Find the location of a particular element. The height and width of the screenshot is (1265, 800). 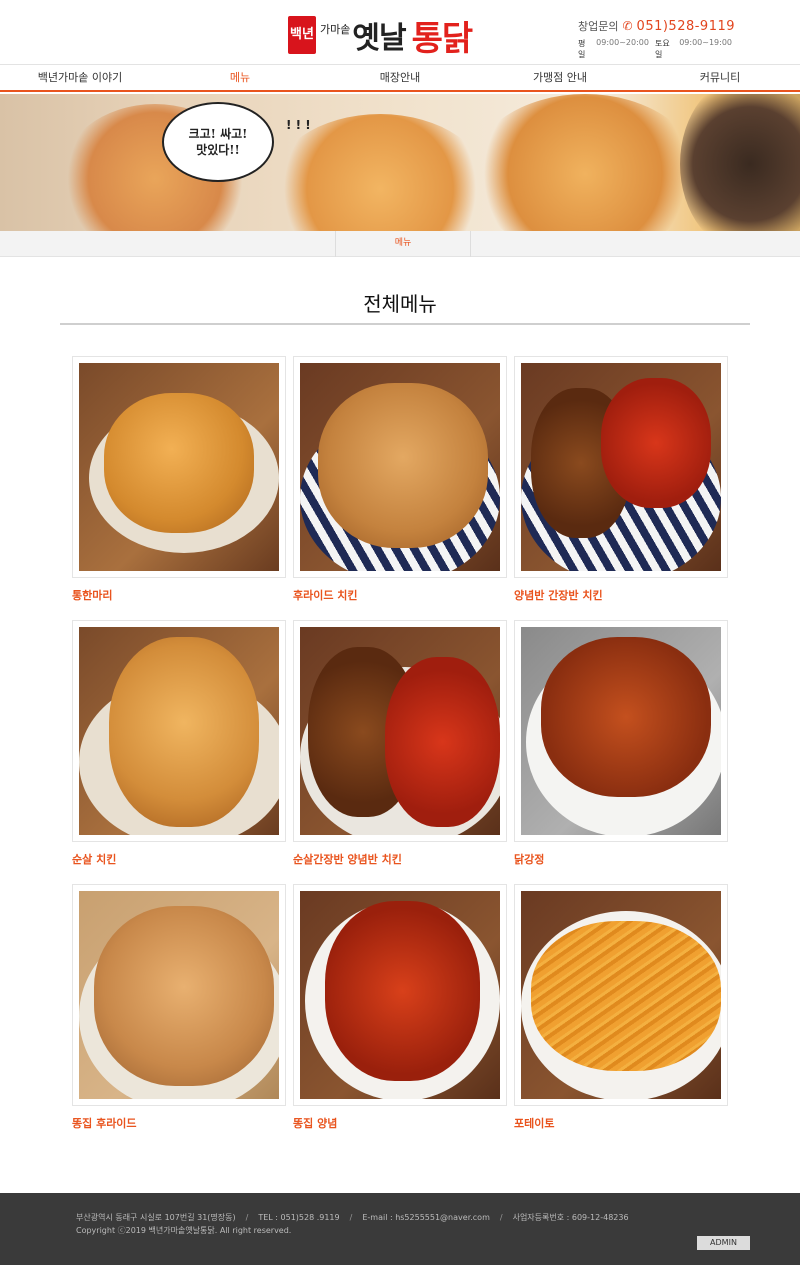

menu-card: 순살간장반 양념반 치킨 is located at coordinates (400, 743).